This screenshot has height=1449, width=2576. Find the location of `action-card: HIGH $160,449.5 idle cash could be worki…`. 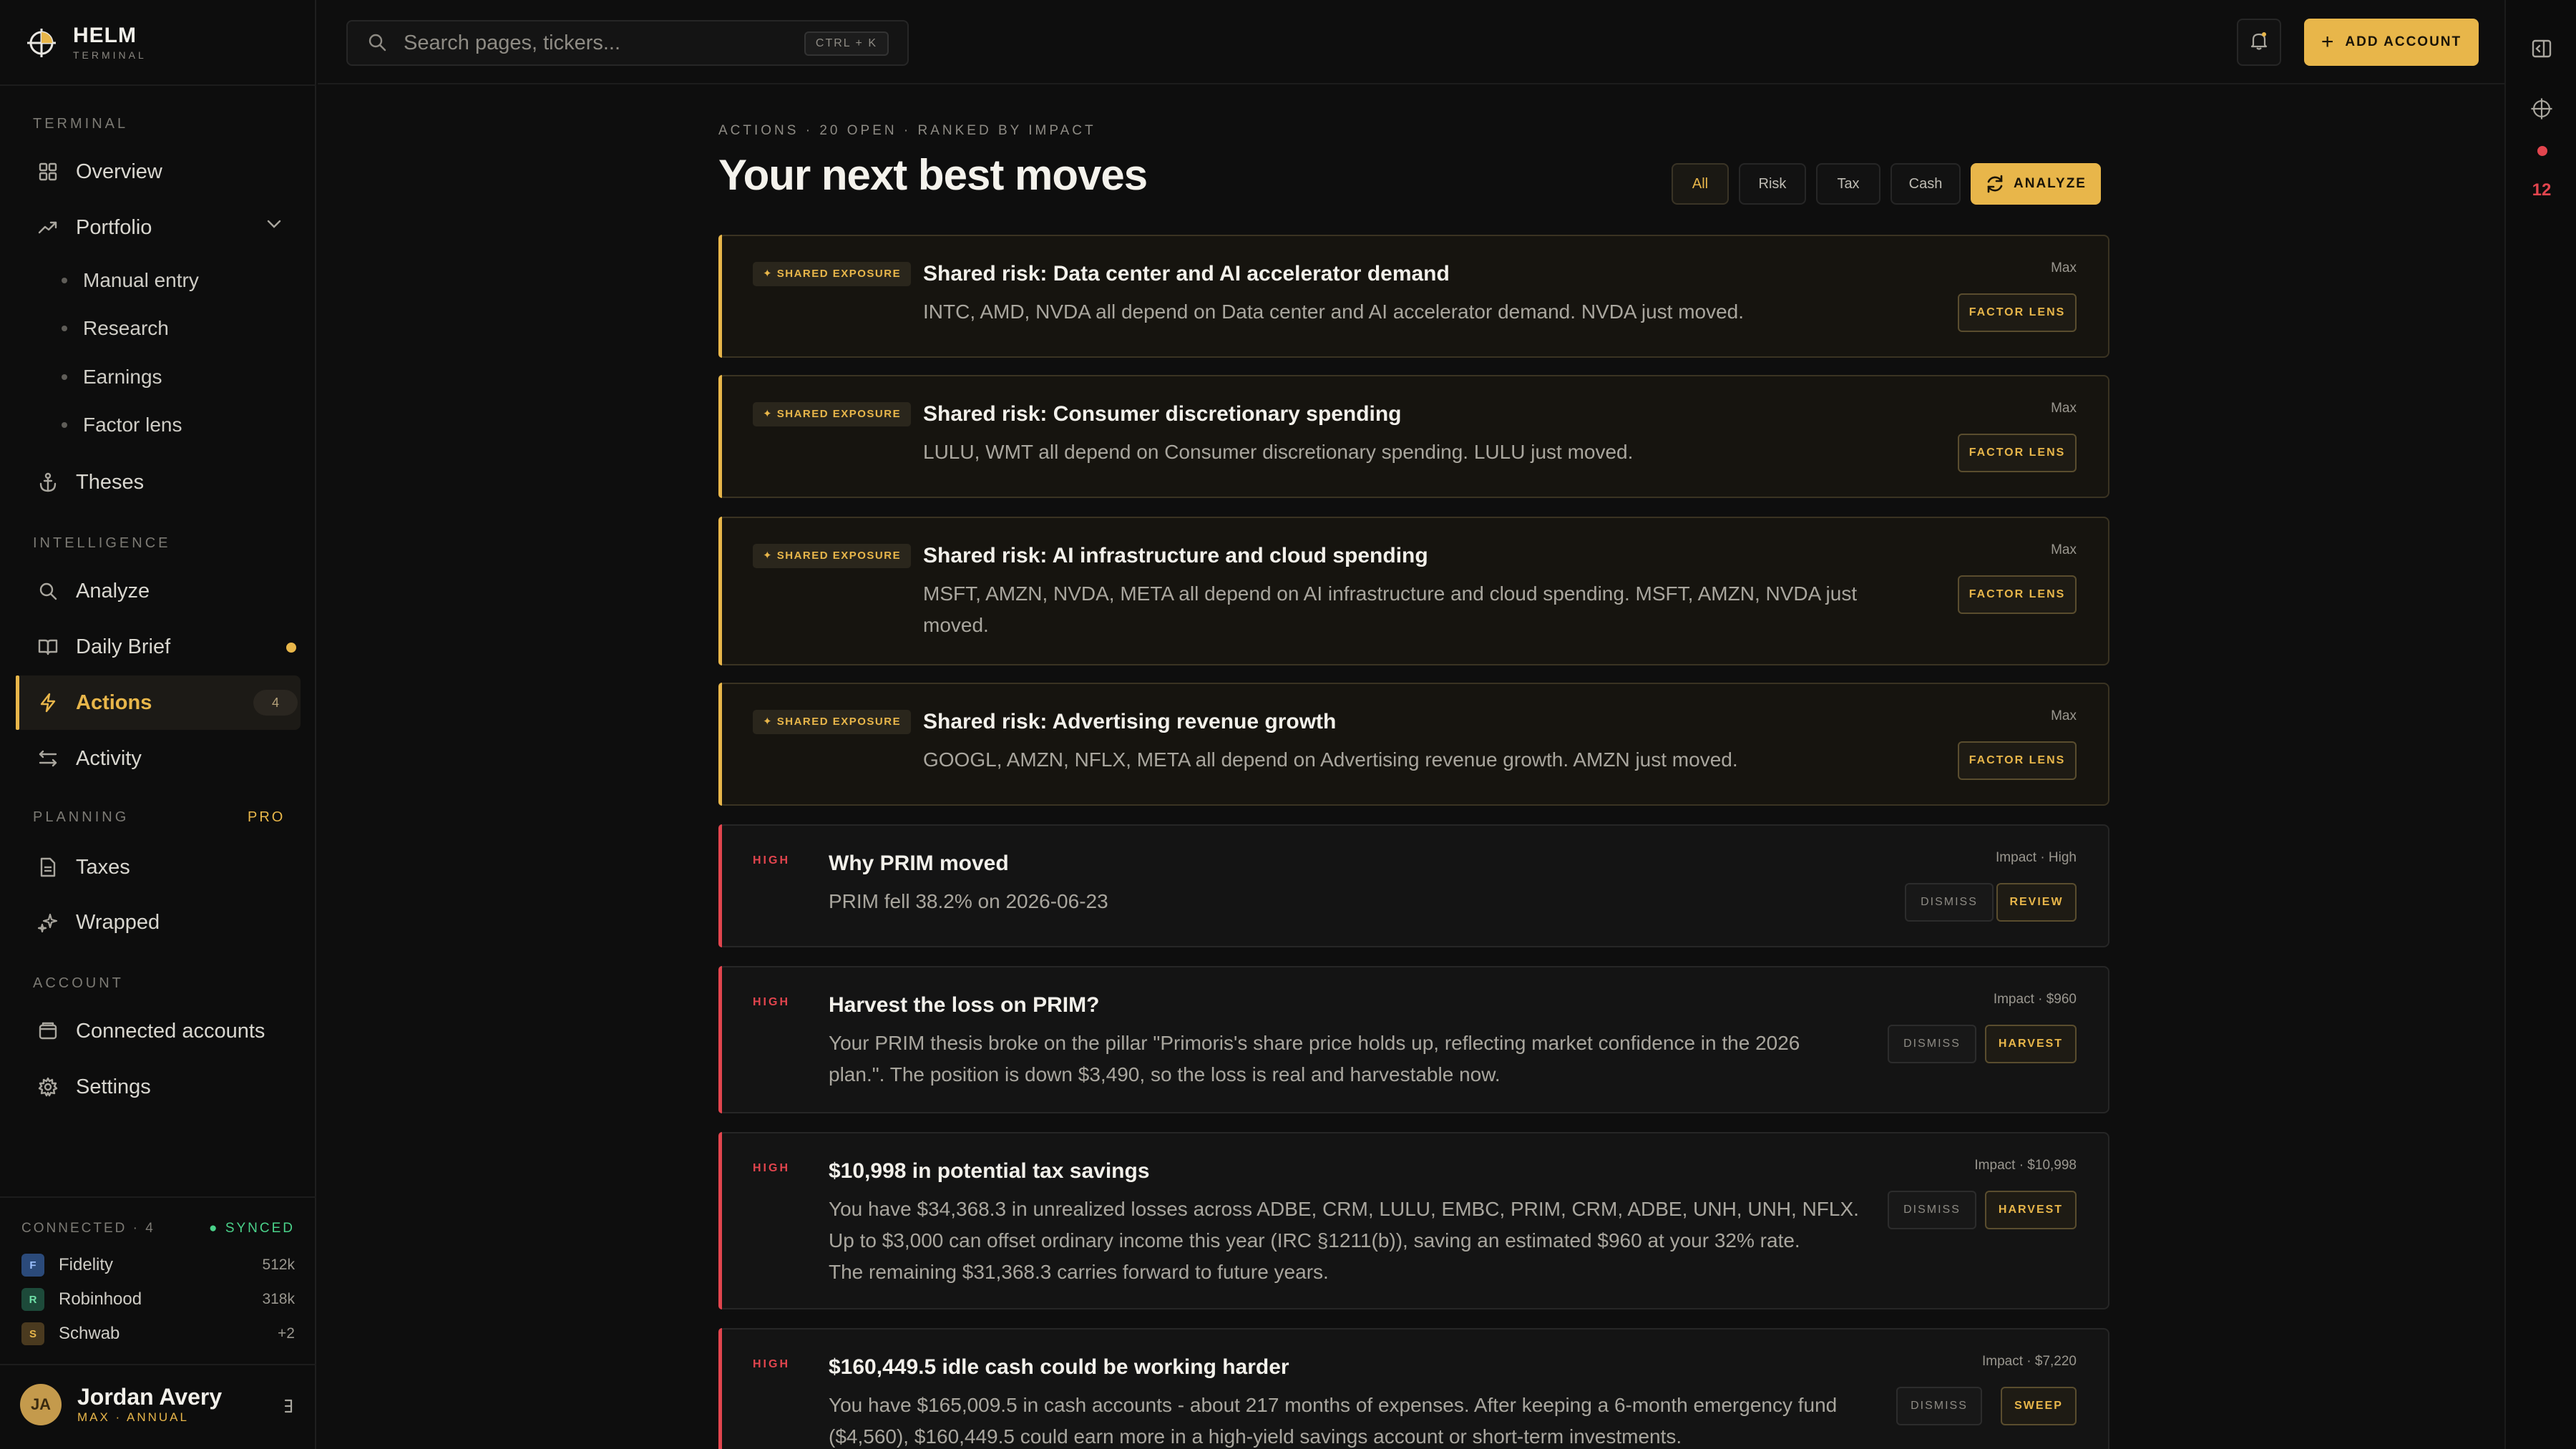

action-card: HIGH $160,449.5 idle cash could be worki… is located at coordinates (1413, 1388).